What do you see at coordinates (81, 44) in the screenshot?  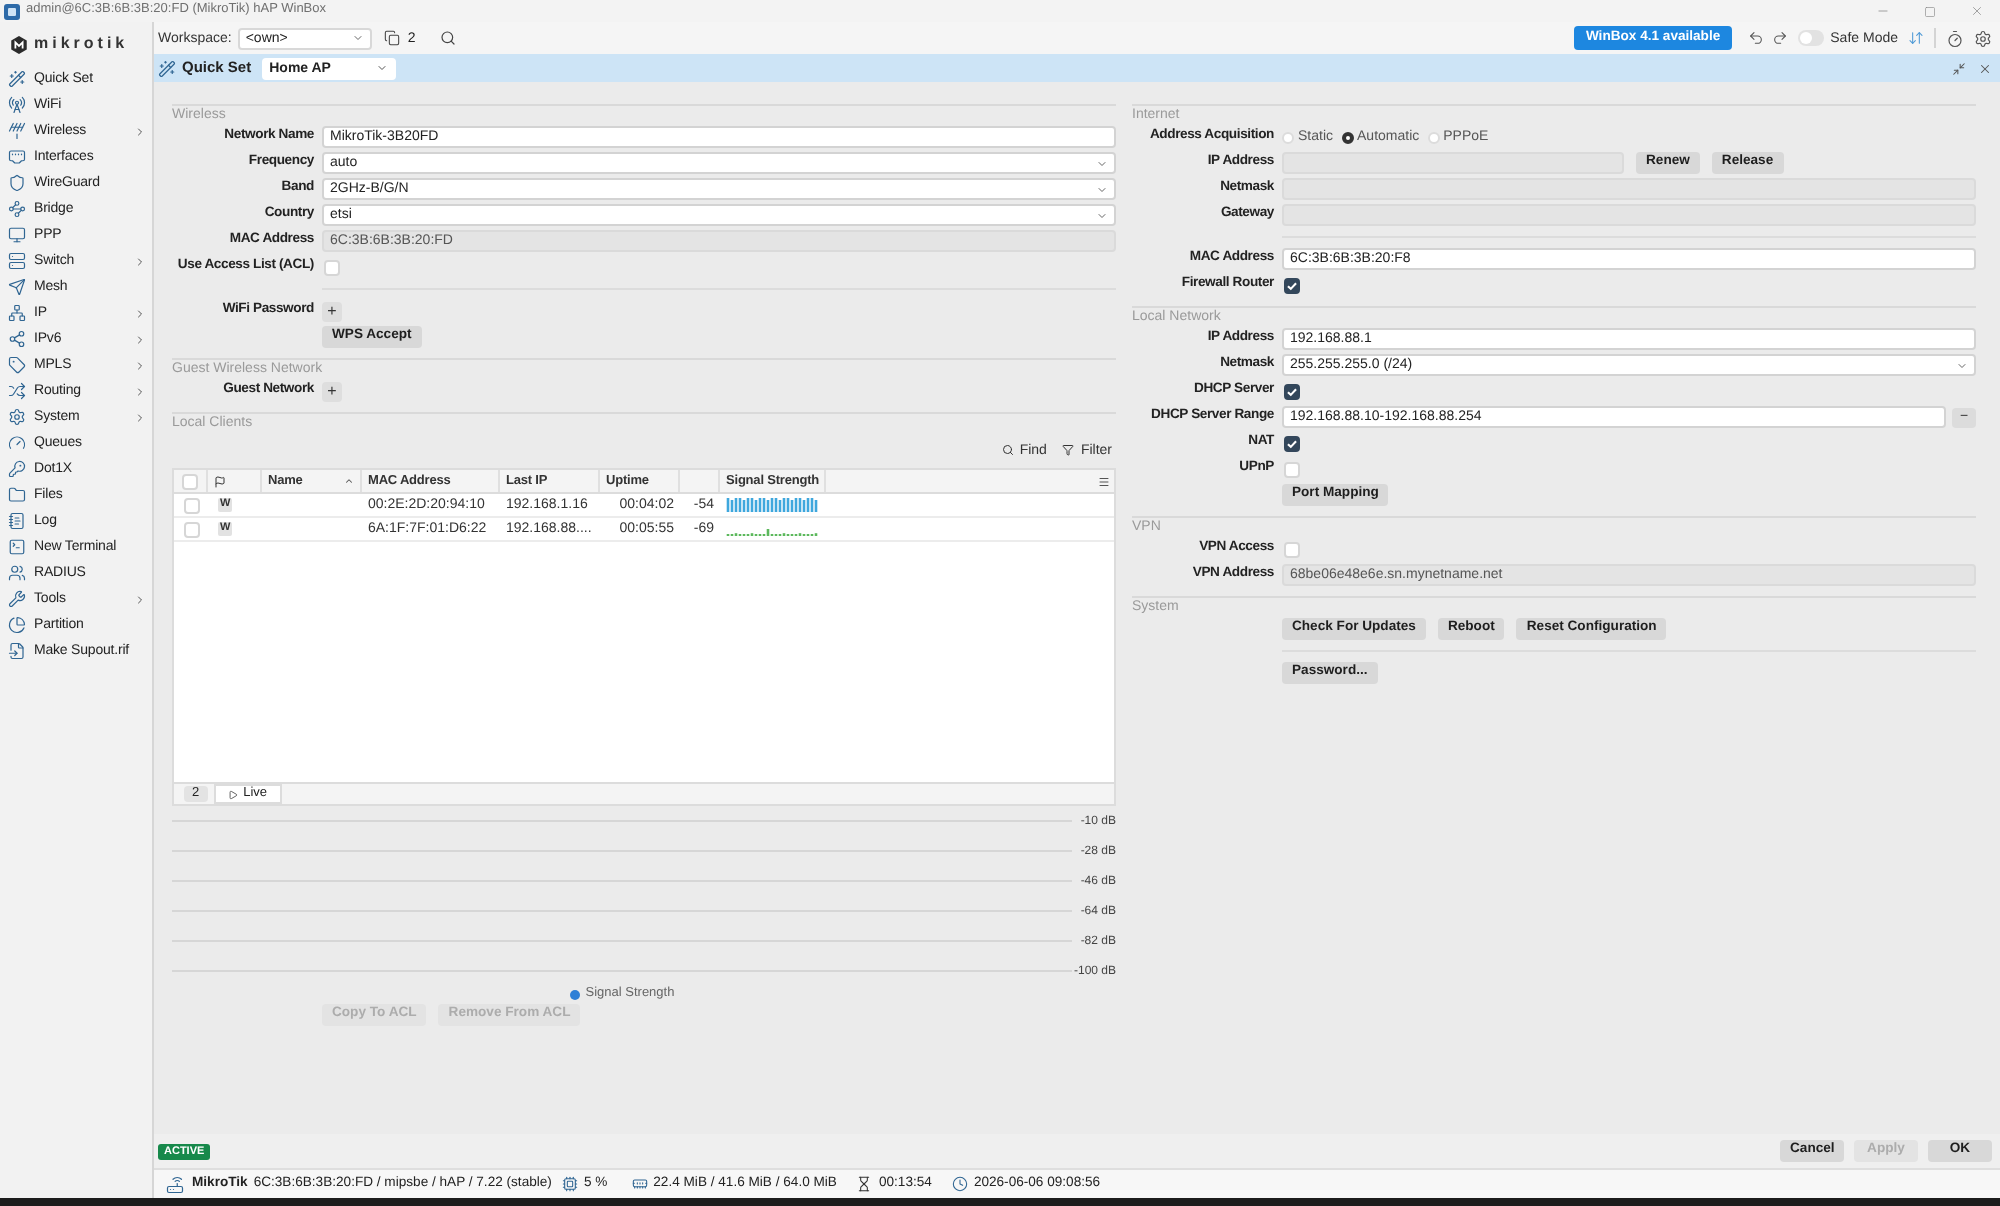 I see `logo-text: mikrotik` at bounding box center [81, 44].